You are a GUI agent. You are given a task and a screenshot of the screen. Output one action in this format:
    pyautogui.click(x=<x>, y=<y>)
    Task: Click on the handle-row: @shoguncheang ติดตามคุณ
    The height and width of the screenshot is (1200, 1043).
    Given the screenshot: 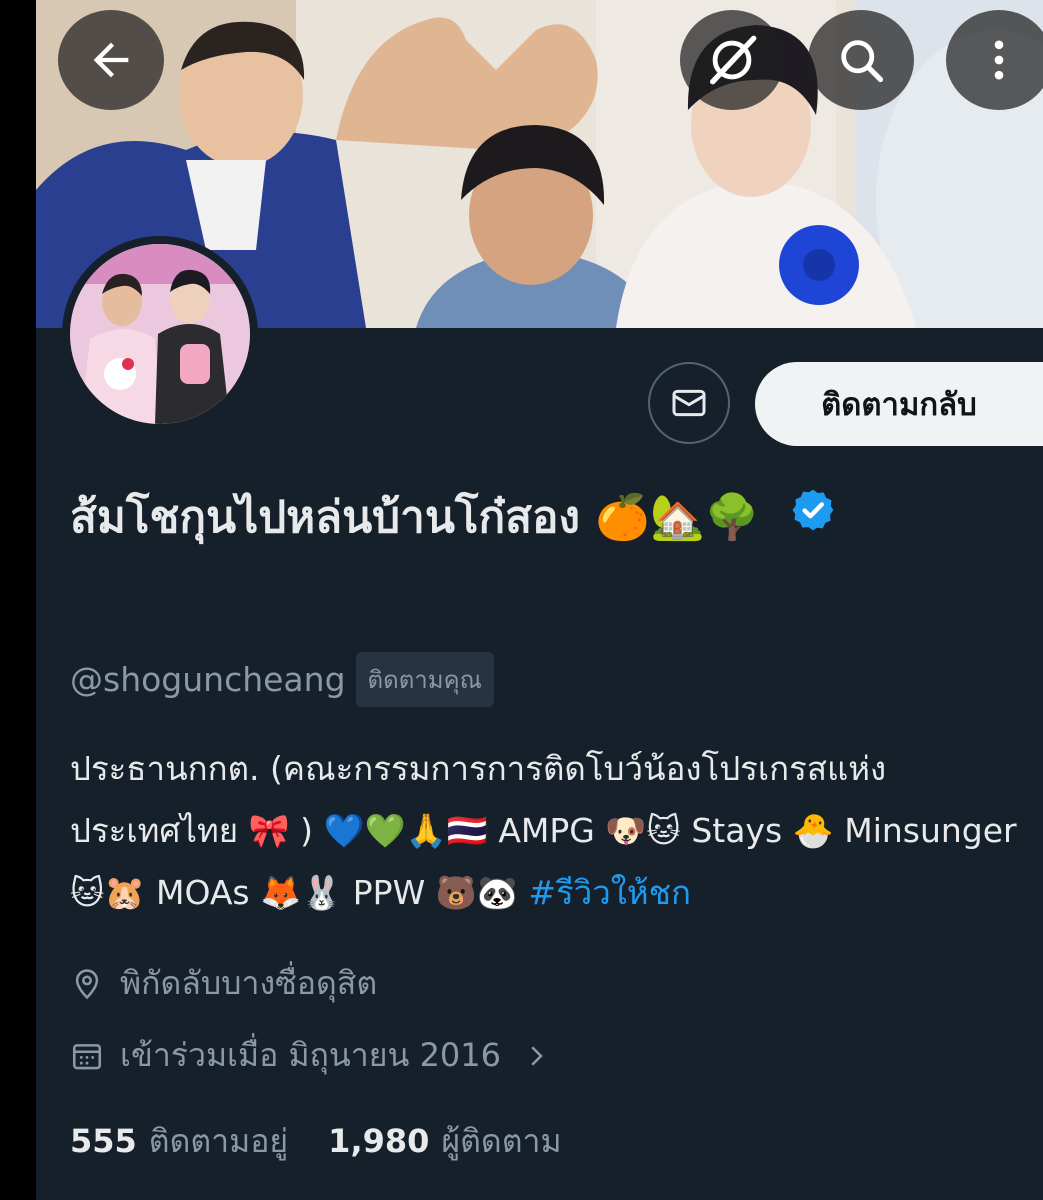 What is the action you would take?
    pyautogui.click(x=282, y=679)
    